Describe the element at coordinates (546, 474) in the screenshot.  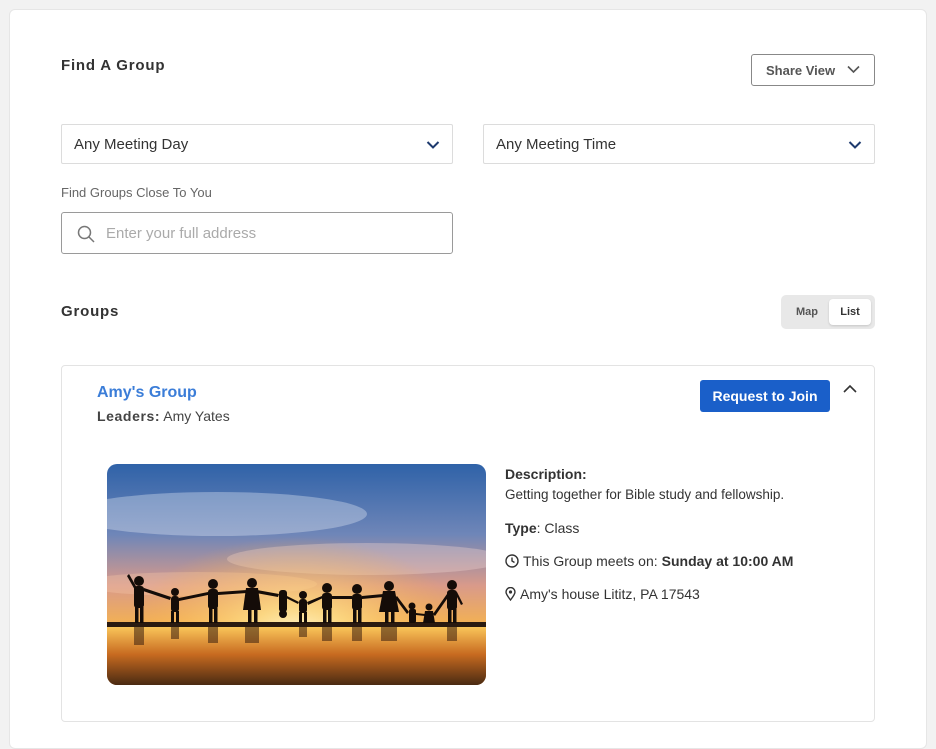
I see `description-label: Description:` at that location.